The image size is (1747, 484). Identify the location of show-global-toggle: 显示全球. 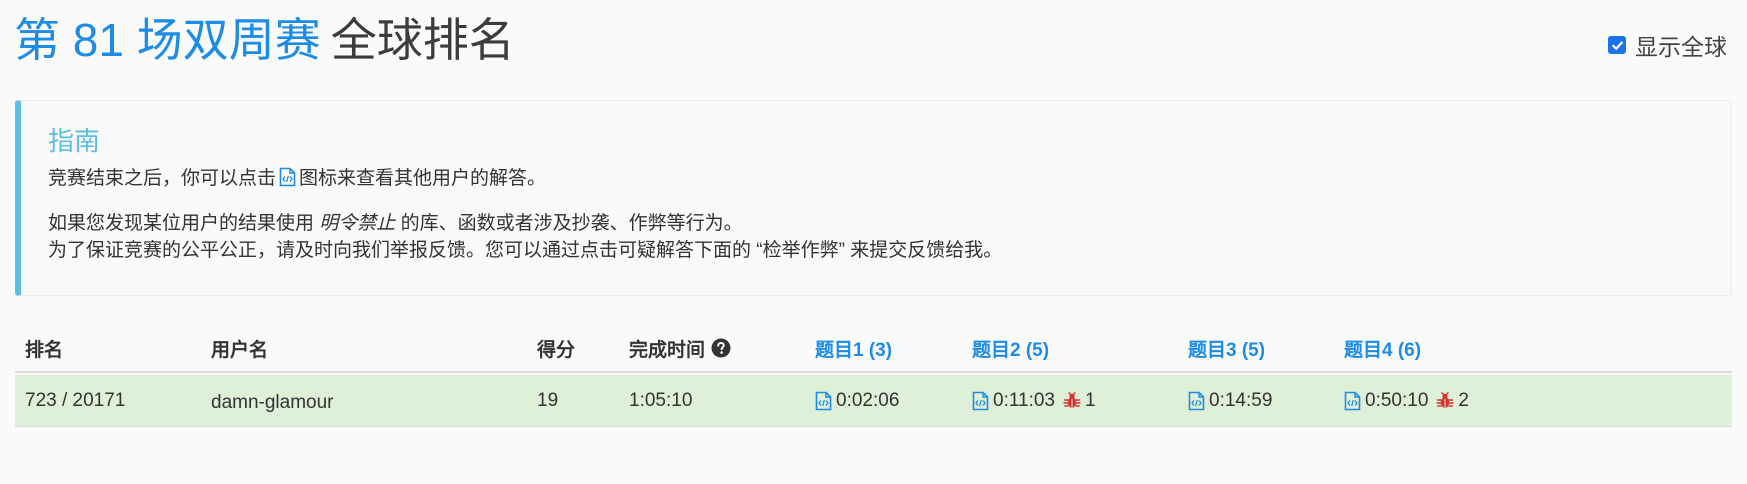
(1667, 45).